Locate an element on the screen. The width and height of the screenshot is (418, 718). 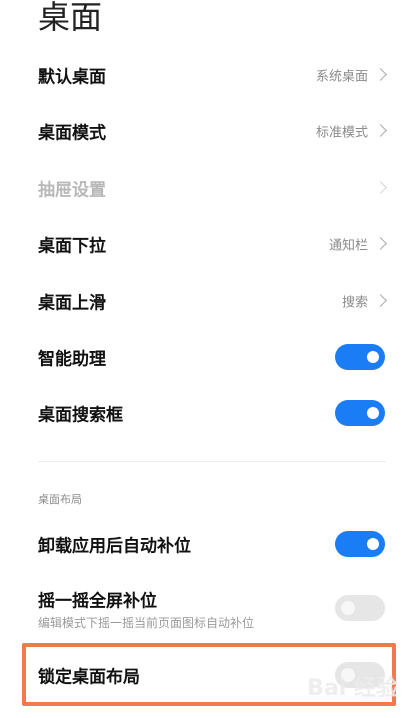
desktop-mode-row: 桌面模式 标准模式 is located at coordinates (209, 131).